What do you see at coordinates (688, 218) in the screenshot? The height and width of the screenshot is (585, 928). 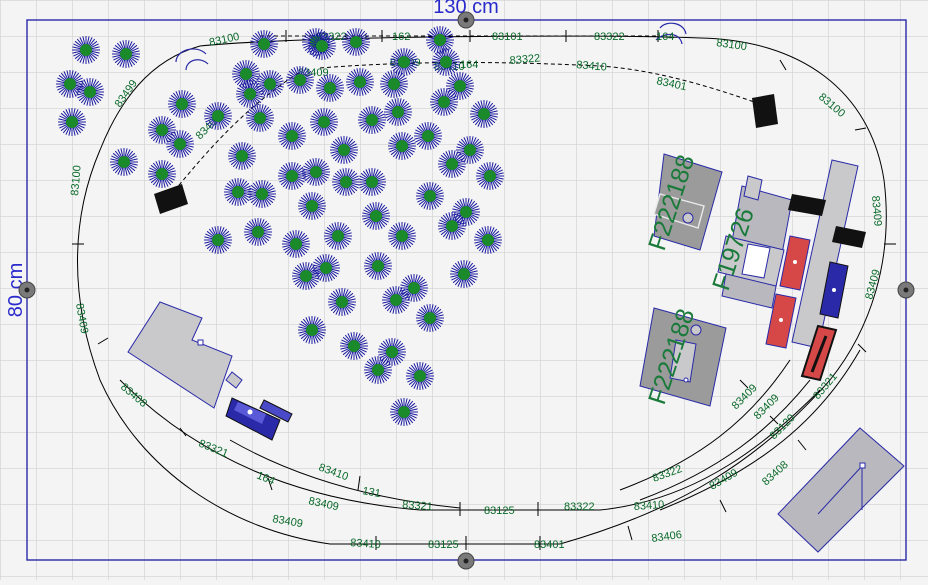 I see `building-chimney` at bounding box center [688, 218].